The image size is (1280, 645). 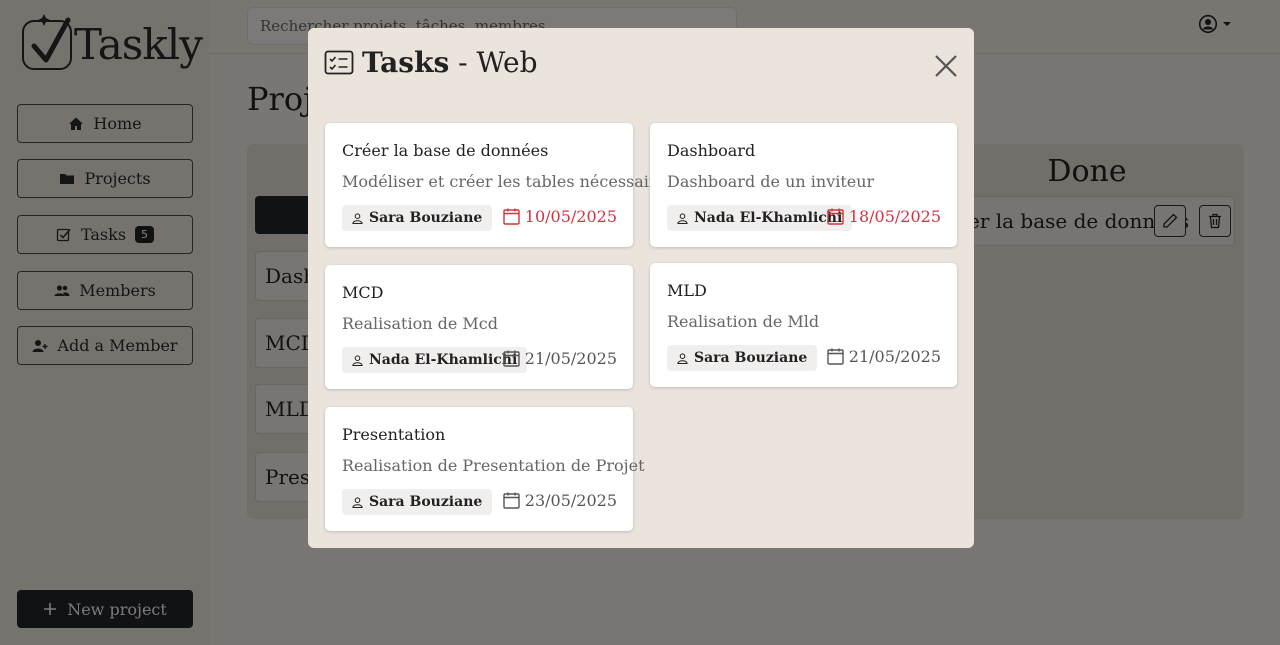 I want to click on checklist-icon, so click(x=339, y=62).